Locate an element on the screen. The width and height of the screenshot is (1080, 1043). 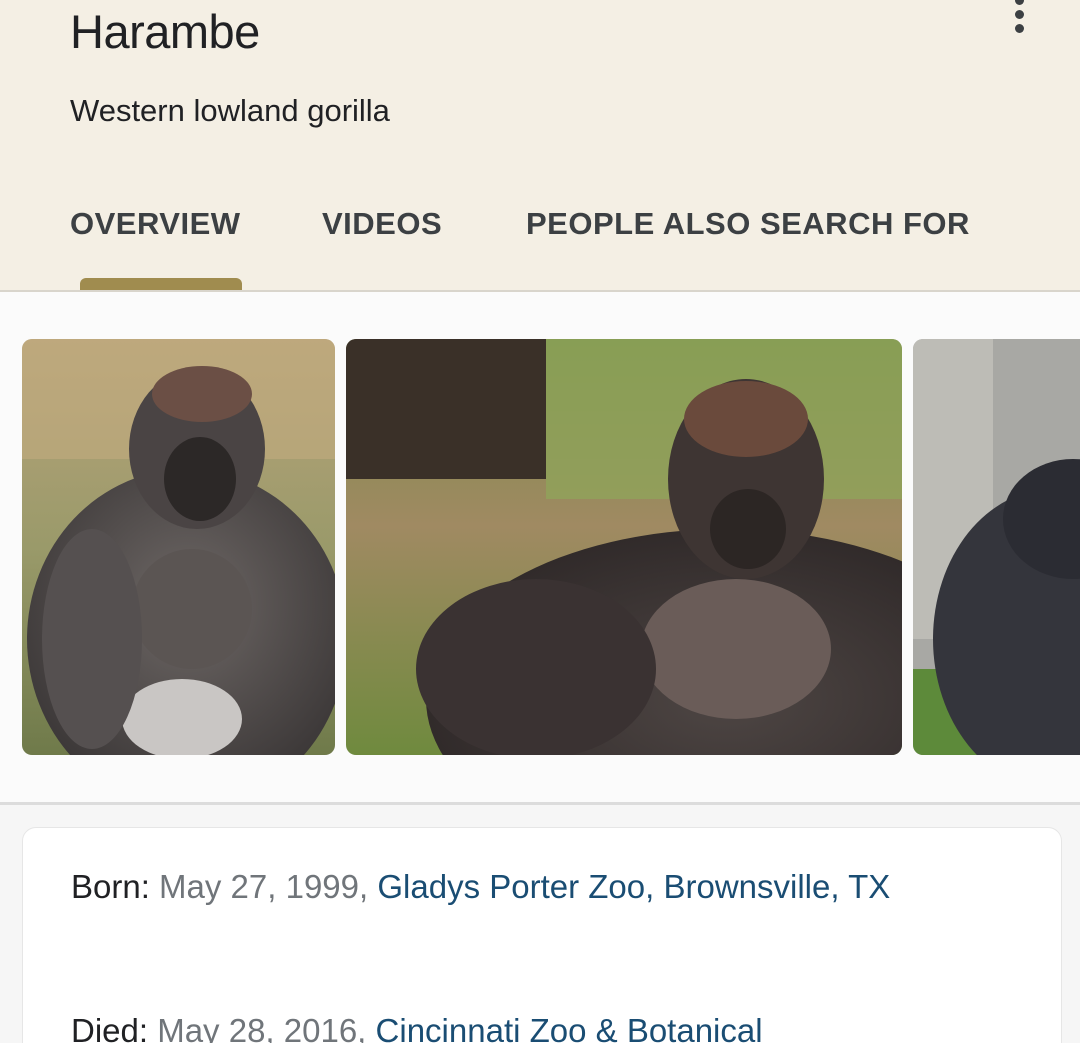
died-place-link: Cincinnati Zoo & Botanical is located at coordinates (569, 1027).